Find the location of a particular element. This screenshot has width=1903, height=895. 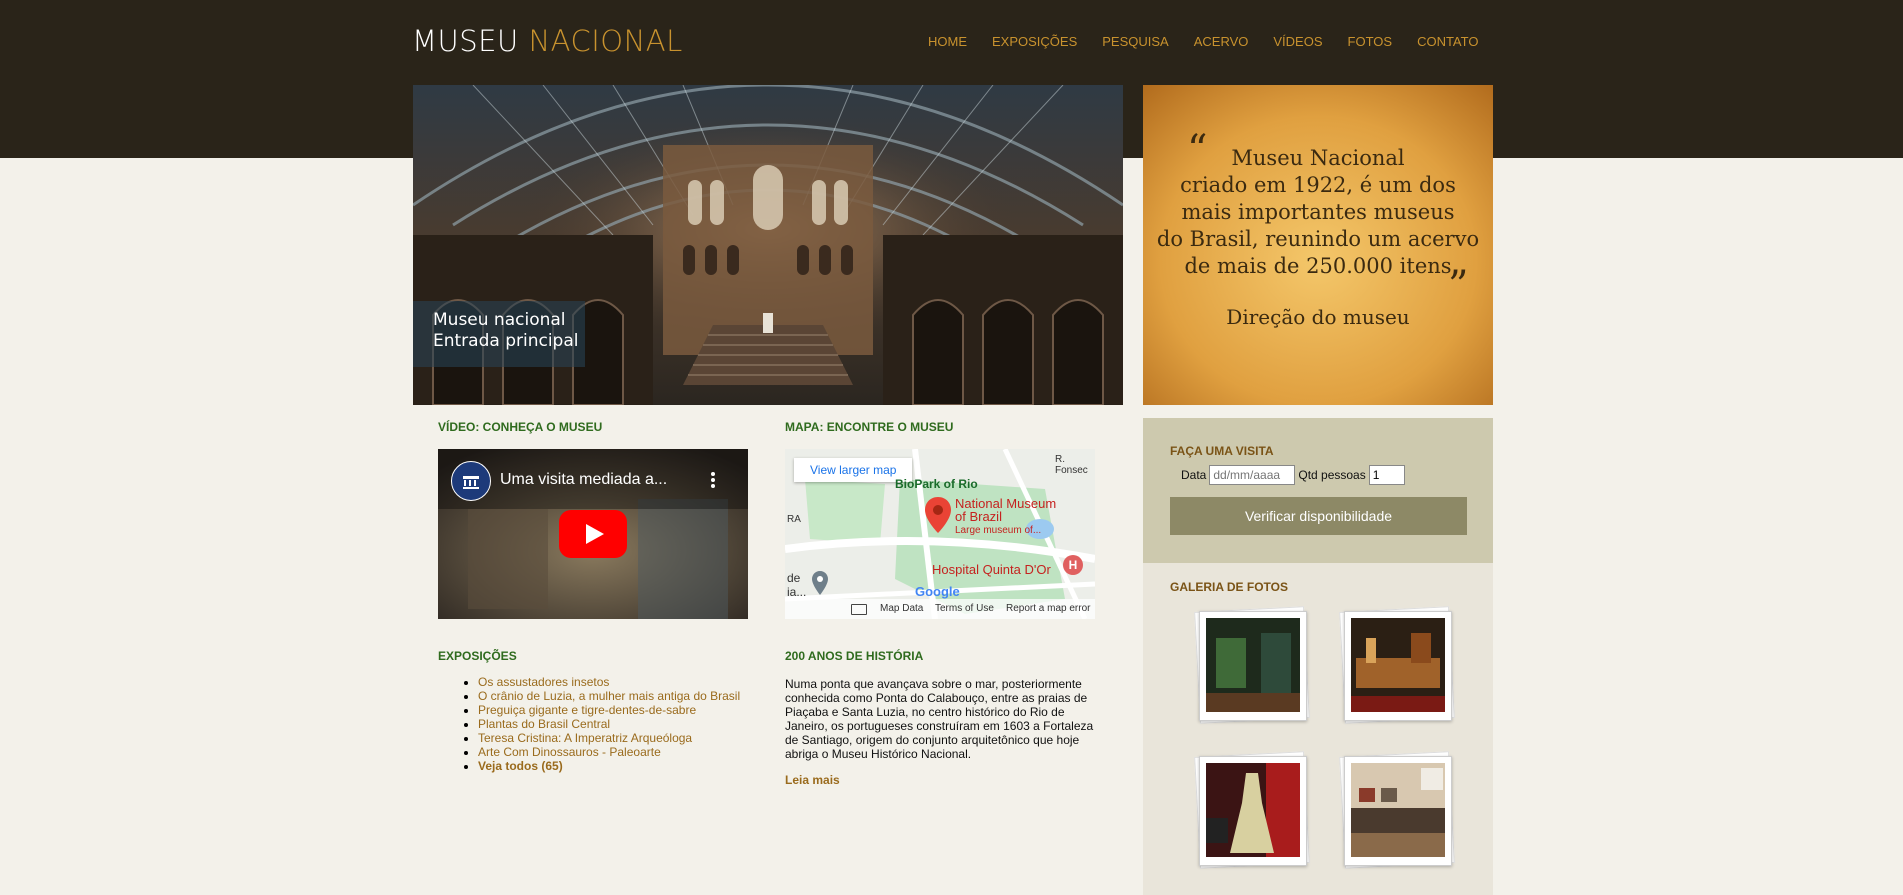

nav-videos: VÍDEOS is located at coordinates (1297, 41).